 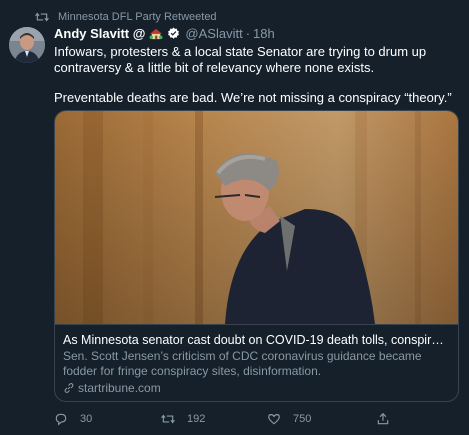 What do you see at coordinates (302, 419) in the screenshot?
I see `like-count: 750` at bounding box center [302, 419].